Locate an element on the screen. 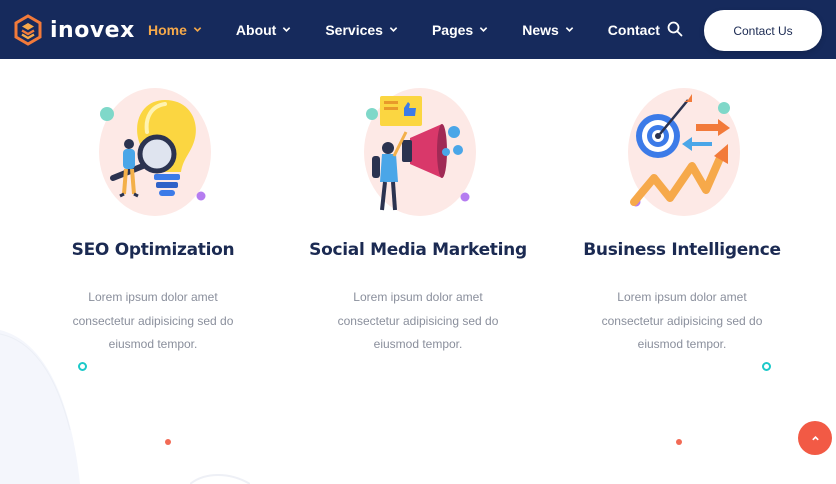 The width and height of the screenshot is (836, 484). nav-label: About is located at coordinates (256, 29).